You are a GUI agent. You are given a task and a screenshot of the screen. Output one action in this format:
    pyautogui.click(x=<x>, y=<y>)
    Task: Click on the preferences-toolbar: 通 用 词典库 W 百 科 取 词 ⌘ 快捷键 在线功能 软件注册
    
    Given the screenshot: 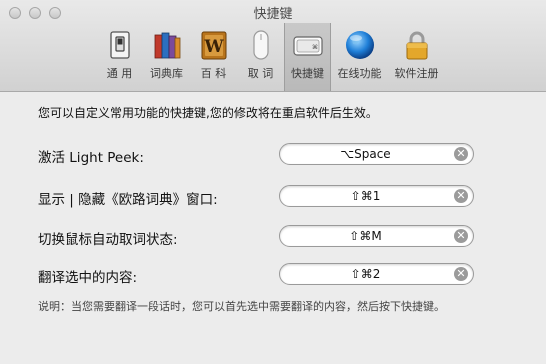 What is the action you would take?
    pyautogui.click(x=270, y=57)
    